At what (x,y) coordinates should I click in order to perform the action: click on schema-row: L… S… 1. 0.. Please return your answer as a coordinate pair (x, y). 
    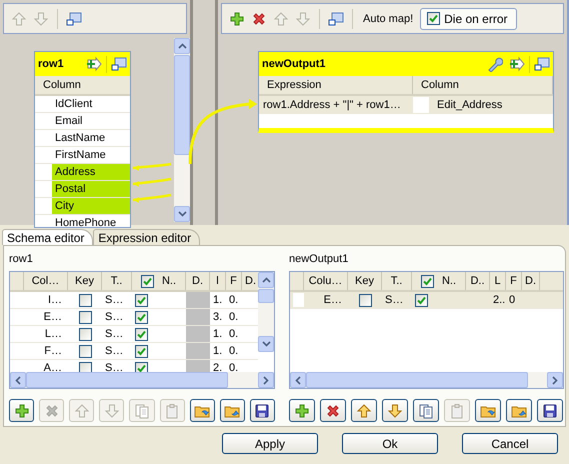
    Looking at the image, I should click on (134, 334).